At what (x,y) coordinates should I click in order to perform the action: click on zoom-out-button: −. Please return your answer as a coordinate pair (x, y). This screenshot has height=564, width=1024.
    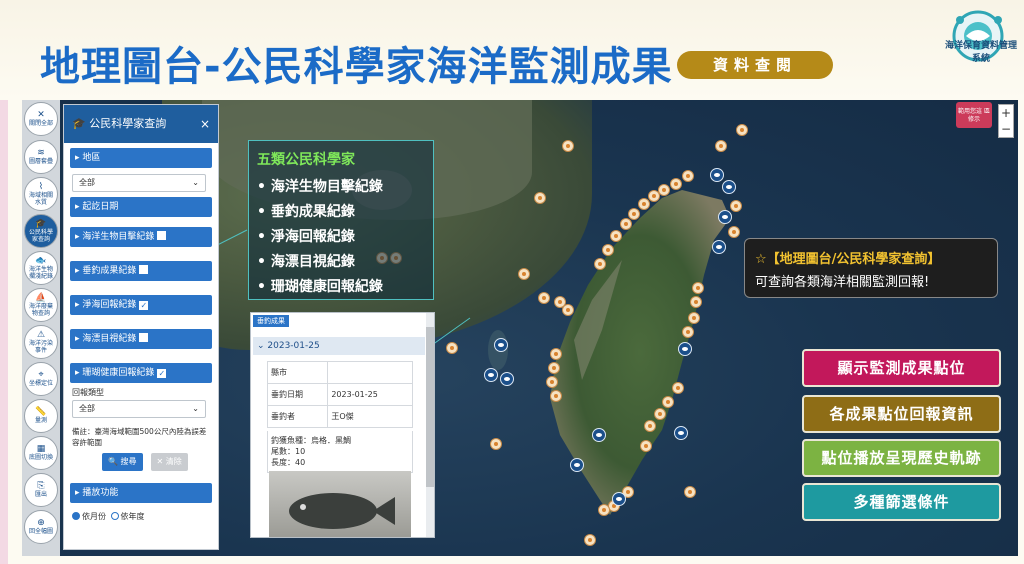
    Looking at the image, I should click on (1006, 129).